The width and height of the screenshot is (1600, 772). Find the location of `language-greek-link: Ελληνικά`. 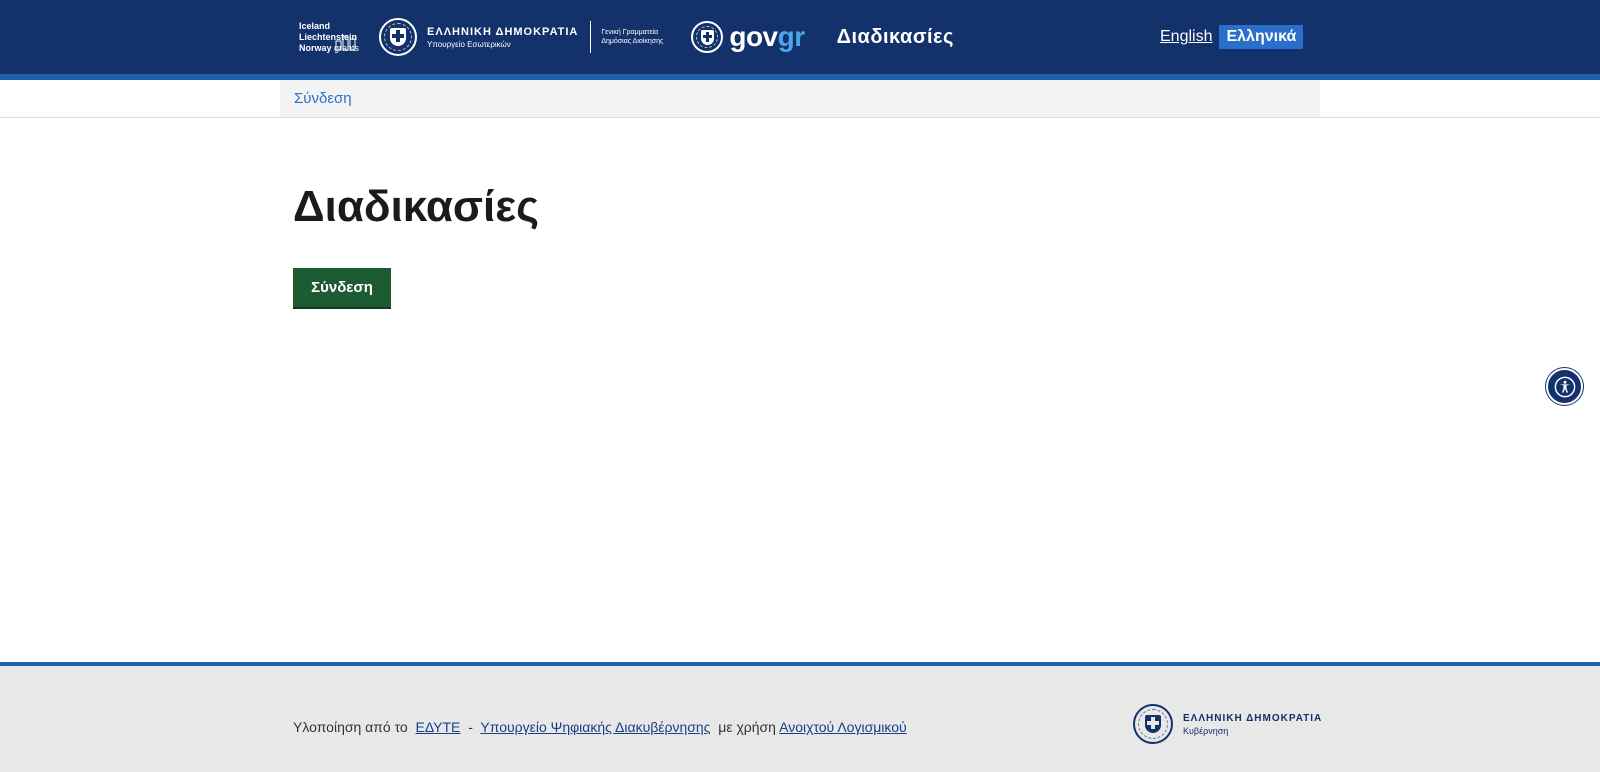

language-greek-link: Ελληνικά is located at coordinates (1261, 37).